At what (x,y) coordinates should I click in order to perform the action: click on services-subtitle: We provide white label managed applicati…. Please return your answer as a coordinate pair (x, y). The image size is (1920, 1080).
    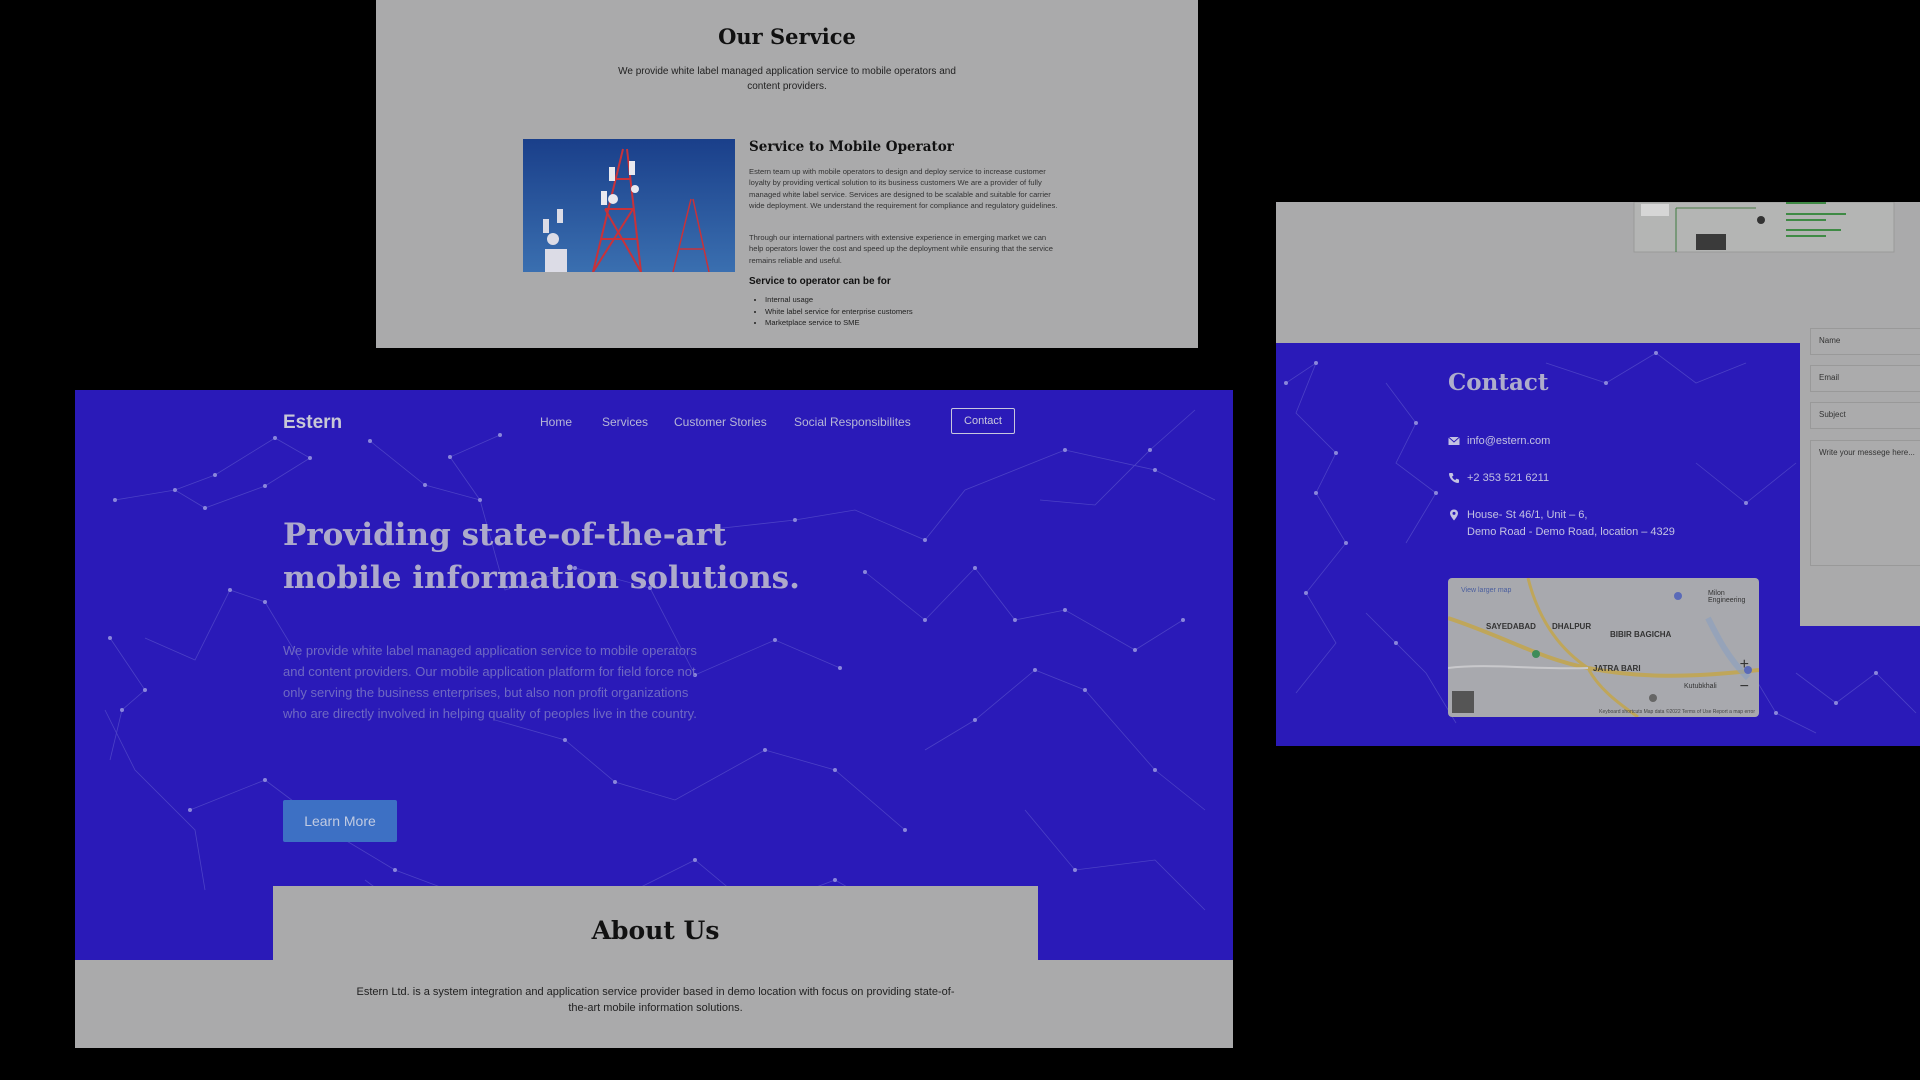
    Looking at the image, I should click on (787, 79).